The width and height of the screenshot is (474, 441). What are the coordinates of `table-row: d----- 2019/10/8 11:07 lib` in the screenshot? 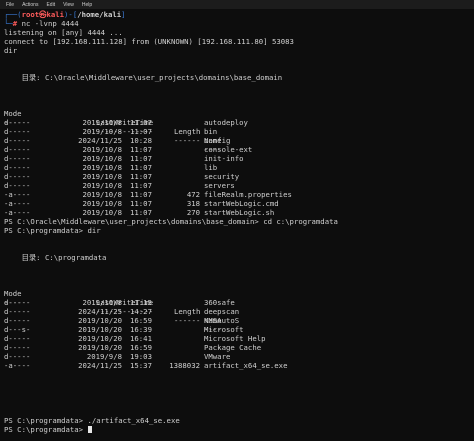 It's located at (237, 167).